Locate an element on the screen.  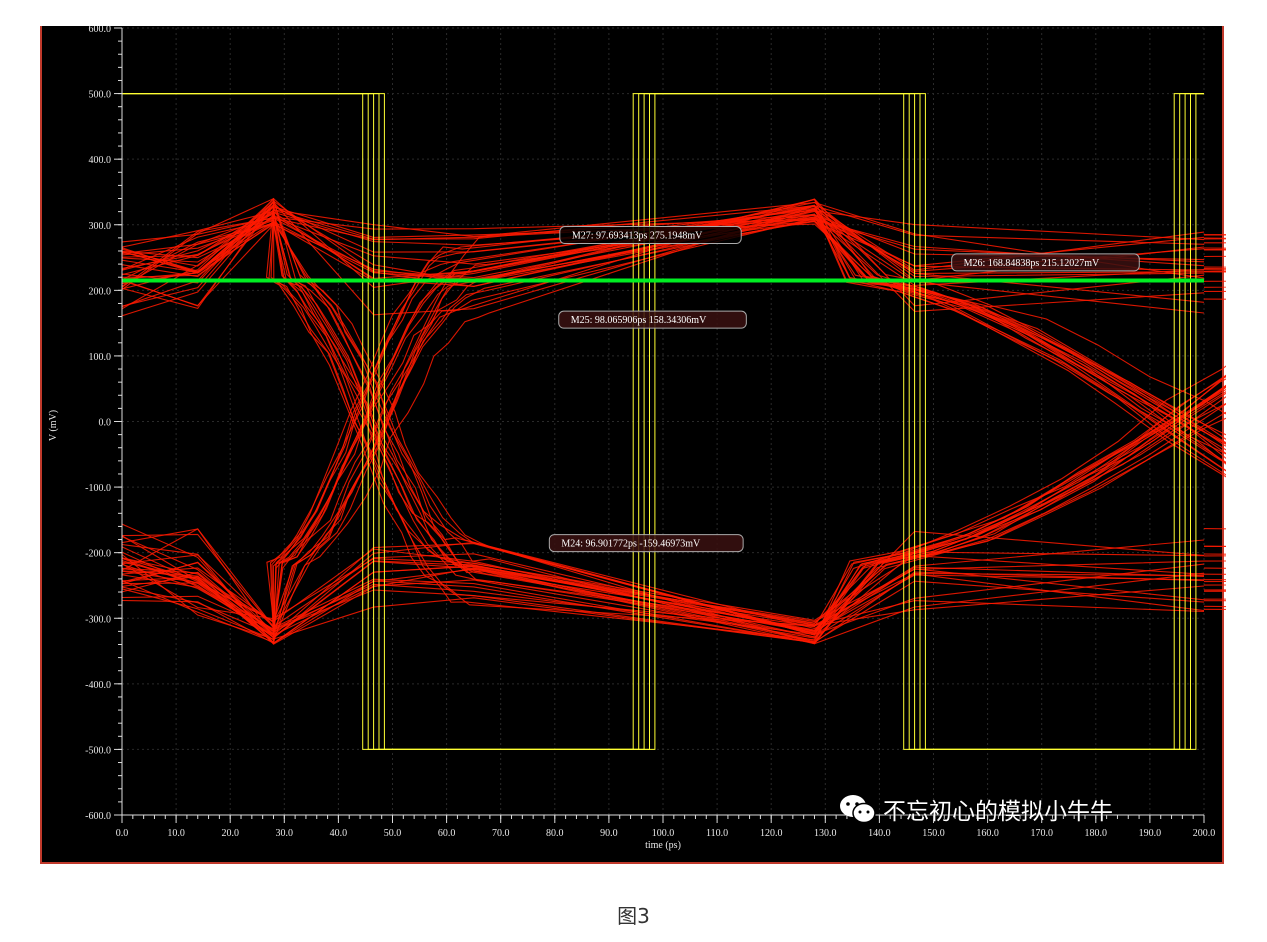
marker-label: M25: 98.065906ps 158.34306mV is located at coordinates (639, 320).